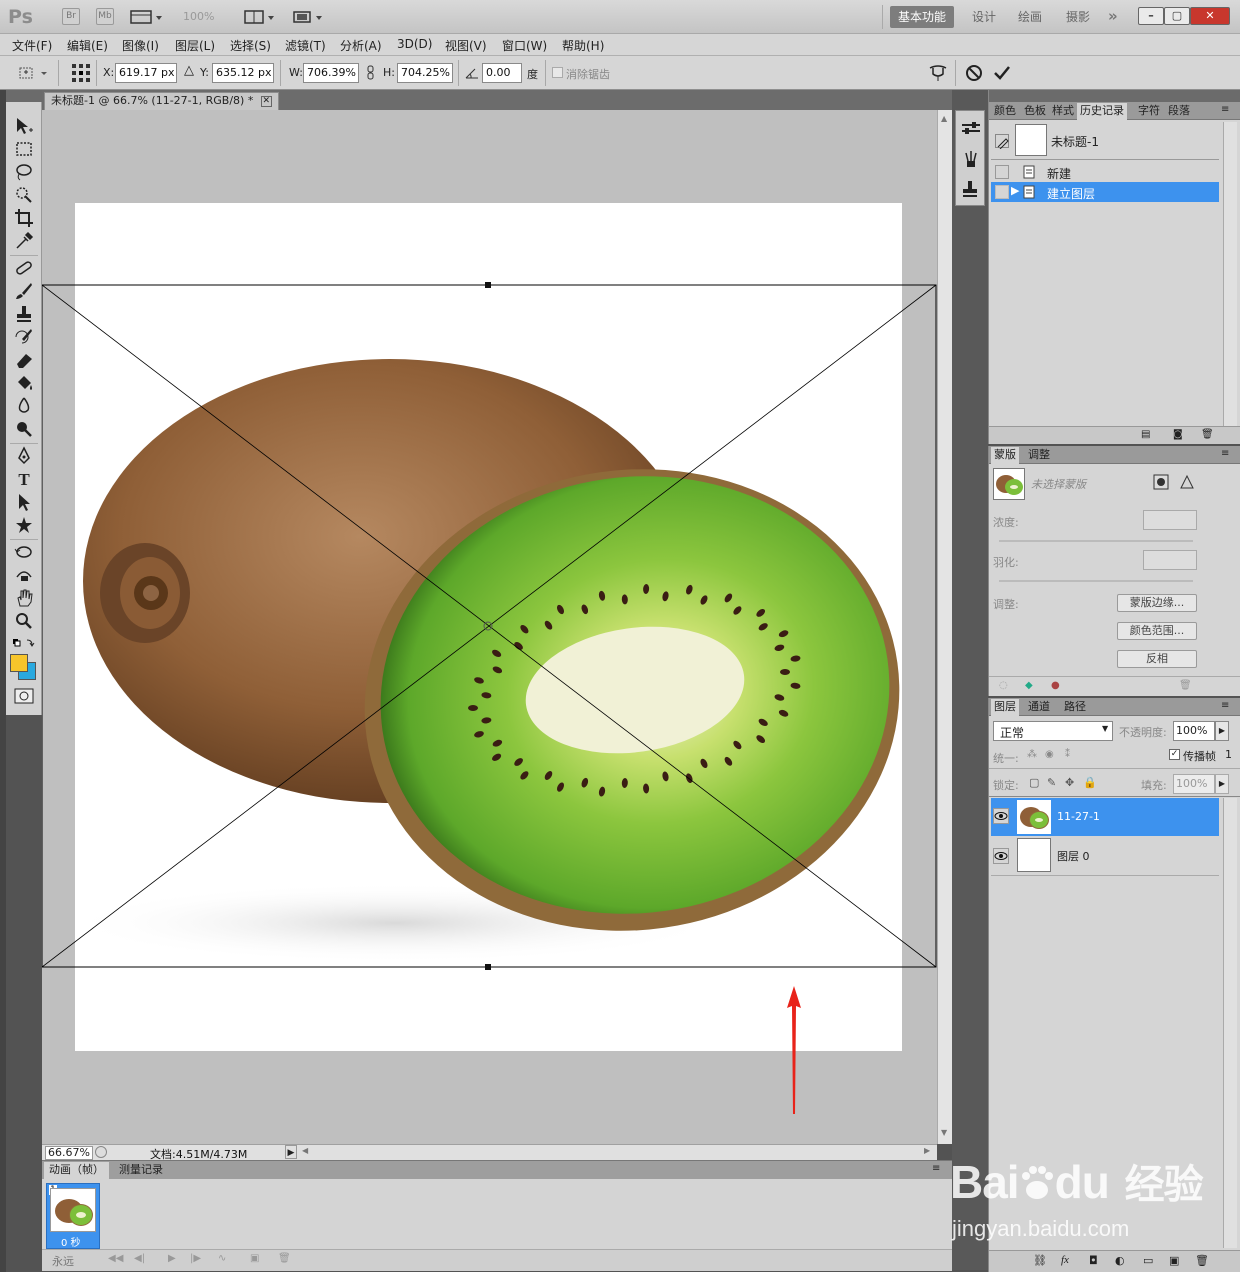 The height and width of the screenshot is (1272, 1240). Describe the element at coordinates (24, 526) in the screenshot. I see `shape-tool-icon` at that location.